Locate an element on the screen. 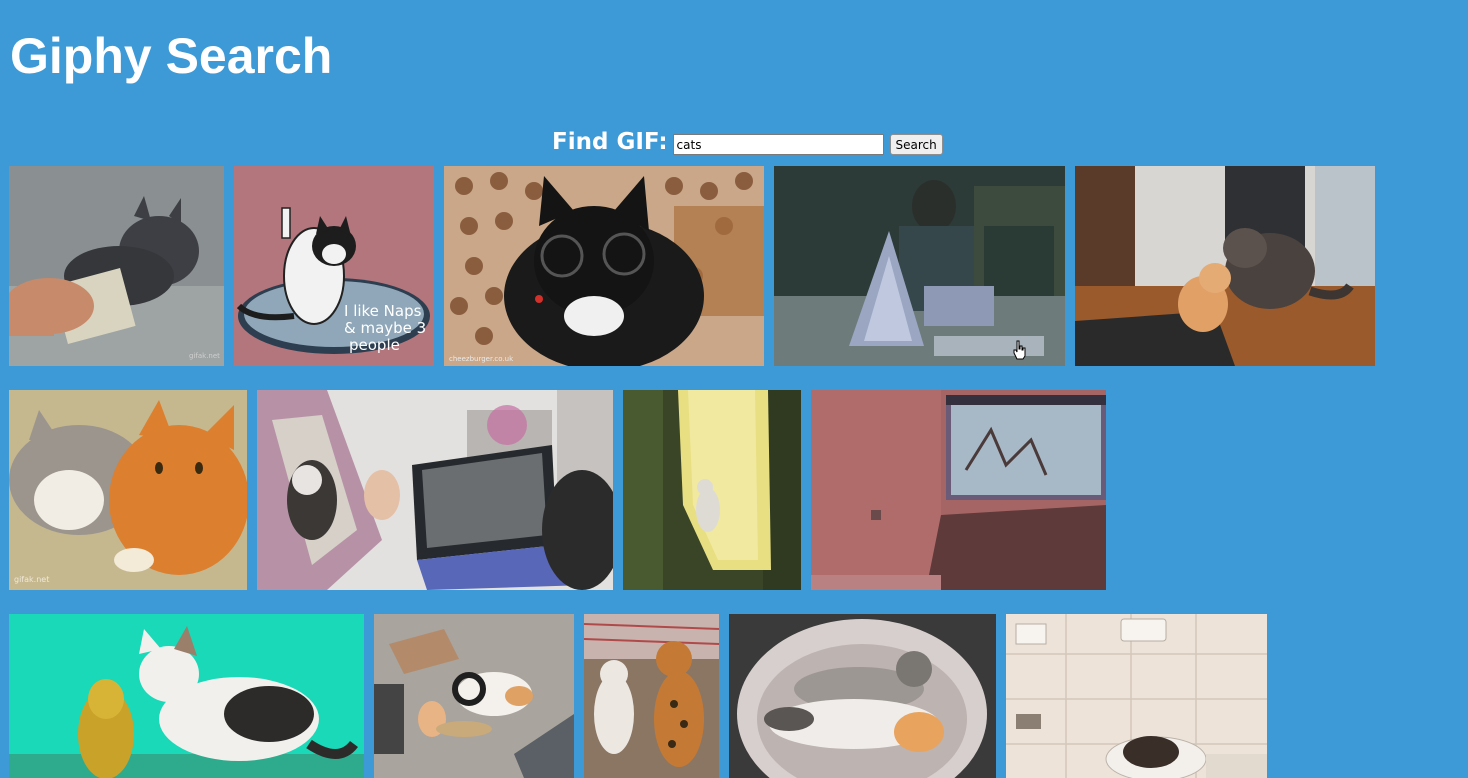  search-button: Search is located at coordinates (916, 144).